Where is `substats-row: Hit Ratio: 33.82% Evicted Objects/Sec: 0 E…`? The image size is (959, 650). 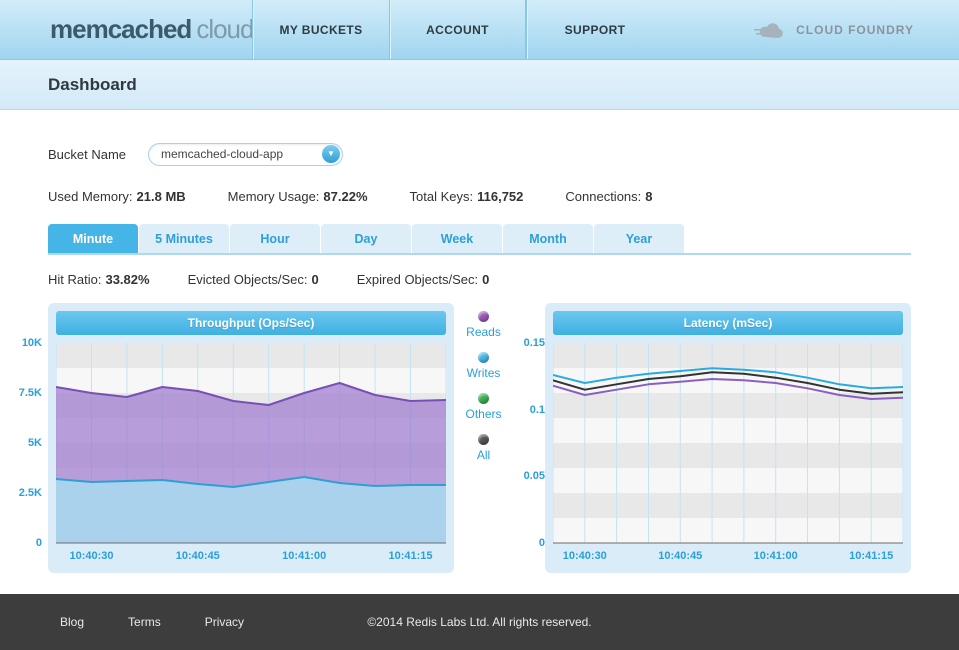
substats-row: Hit Ratio: 33.82% Evicted Objects/Sec: 0 E… is located at coordinates (479, 280).